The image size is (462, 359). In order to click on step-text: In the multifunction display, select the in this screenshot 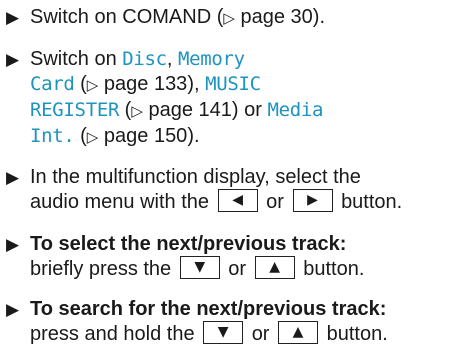, I will do `click(195, 177)`.